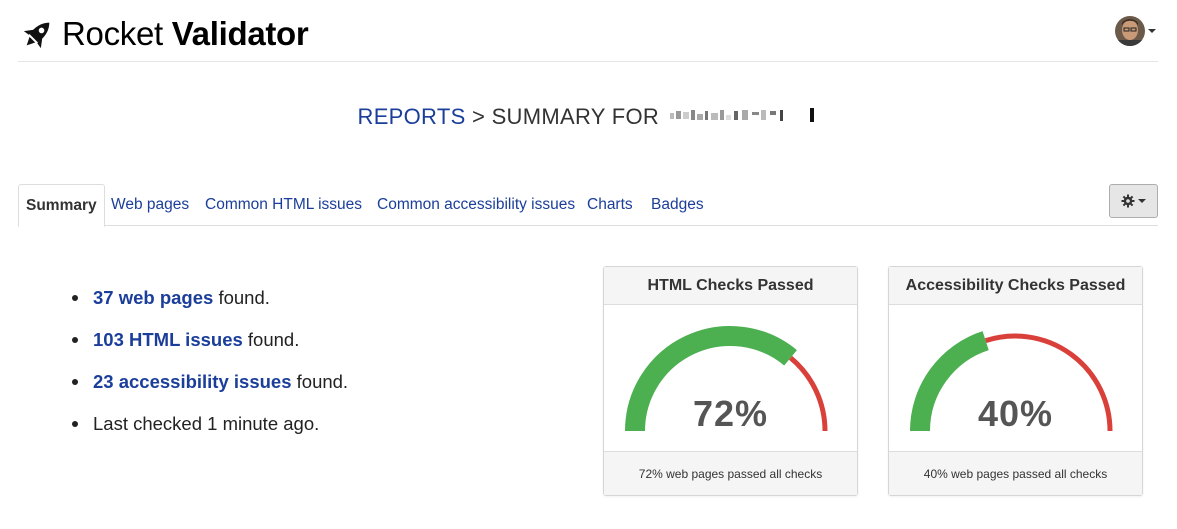 This screenshot has width=1177, height=529. What do you see at coordinates (610, 205) in the screenshot?
I see `tab-charts: Charts` at bounding box center [610, 205].